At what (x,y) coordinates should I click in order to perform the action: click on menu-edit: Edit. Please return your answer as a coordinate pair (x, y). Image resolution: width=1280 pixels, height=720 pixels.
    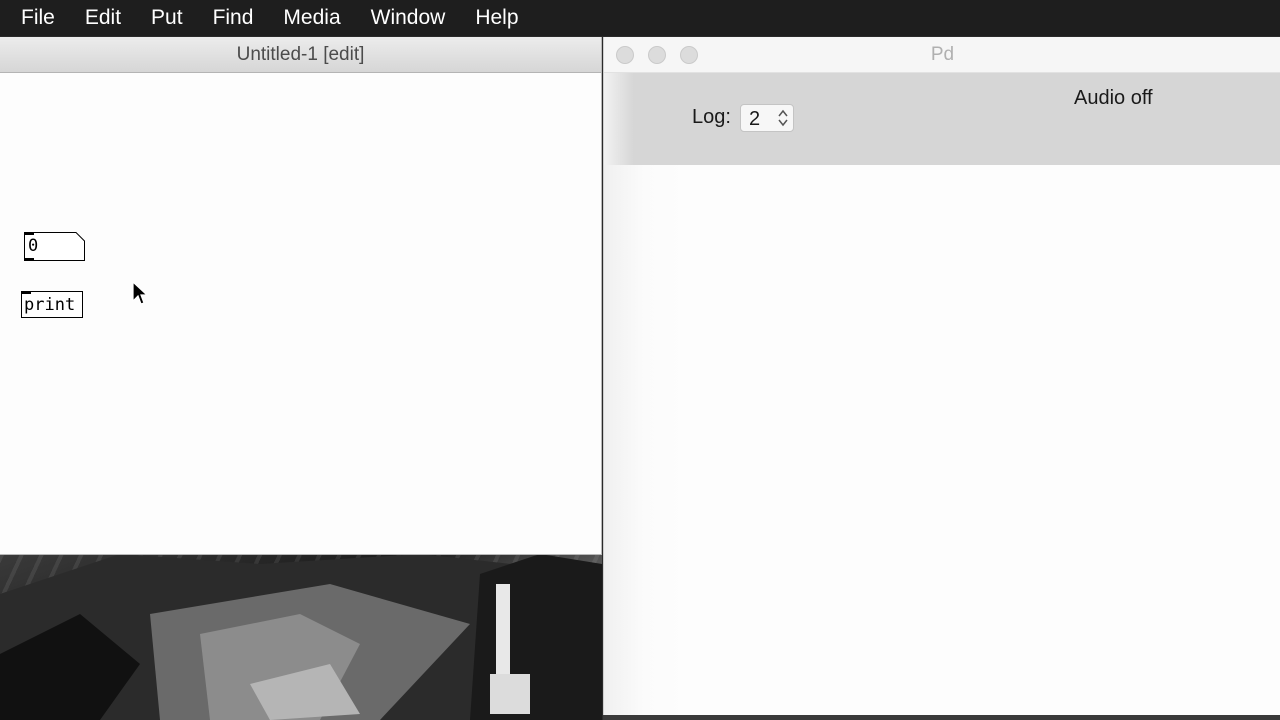
    Looking at the image, I should click on (103, 18).